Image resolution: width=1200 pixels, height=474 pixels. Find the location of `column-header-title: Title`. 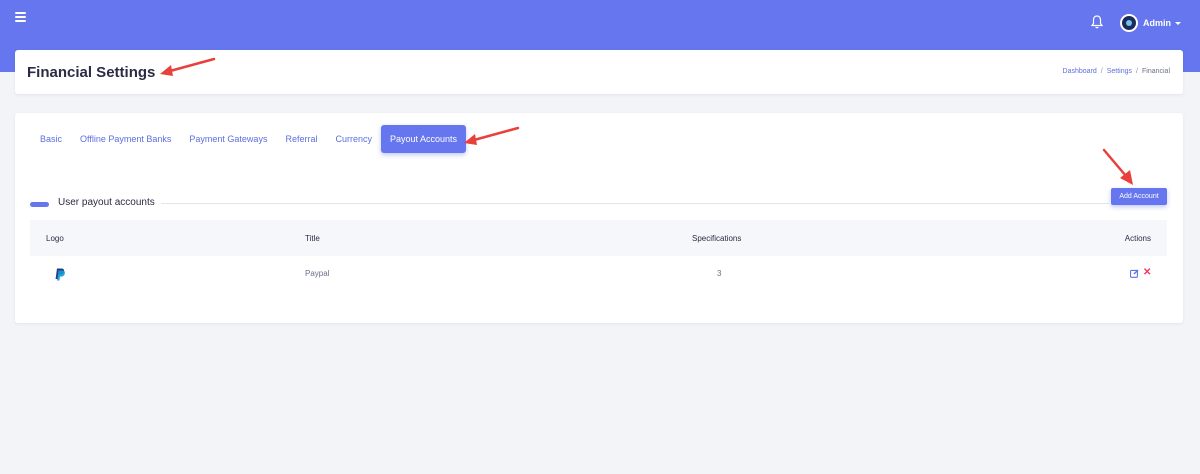

column-header-title: Title is located at coordinates (312, 238).